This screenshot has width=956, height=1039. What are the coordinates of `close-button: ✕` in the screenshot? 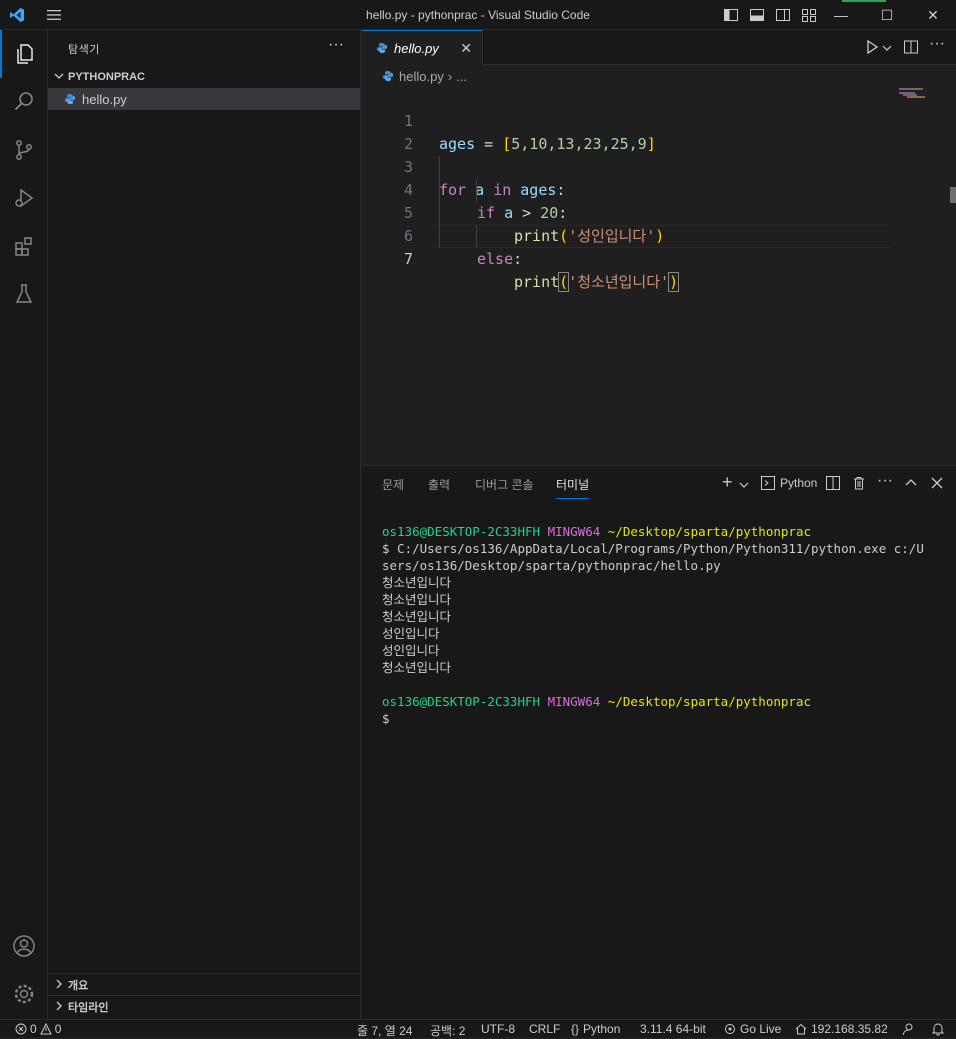 It's located at (933, 15).